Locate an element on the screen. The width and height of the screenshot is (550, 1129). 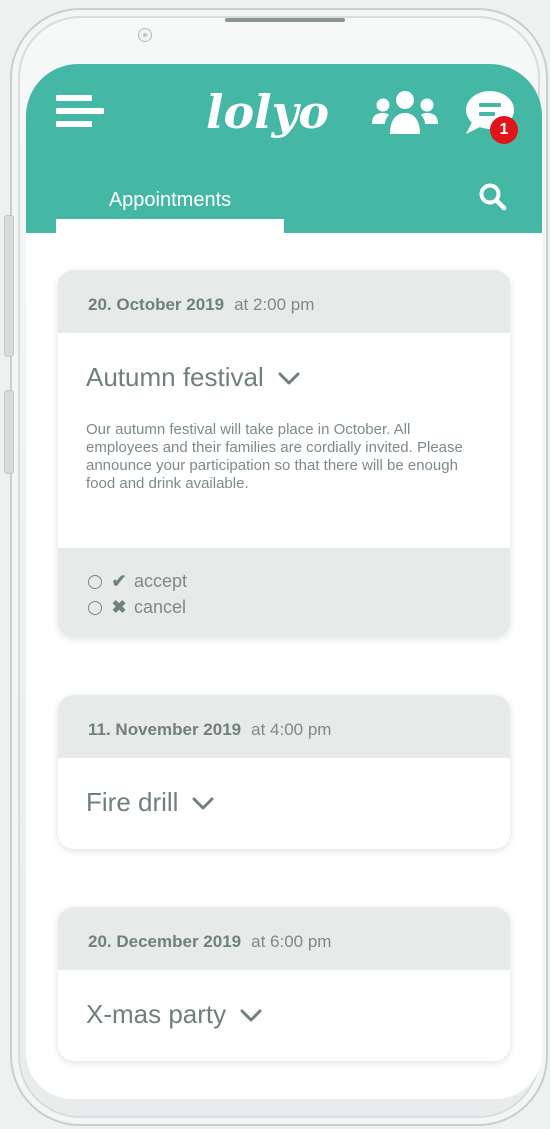
cross-icon: ✖ is located at coordinates (119, 607).